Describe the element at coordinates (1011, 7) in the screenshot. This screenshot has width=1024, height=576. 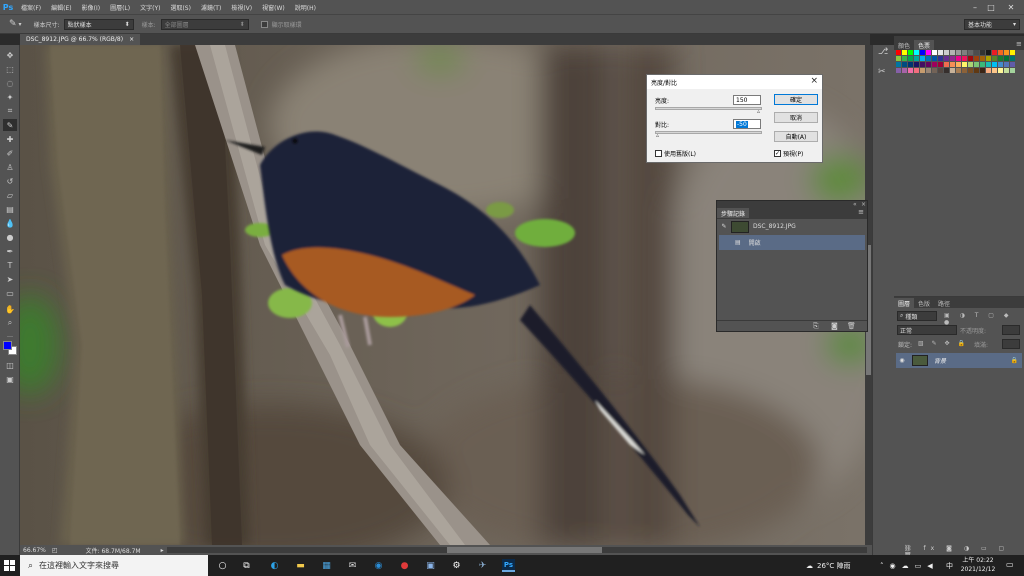
I see `close-window-button: ✕` at that location.